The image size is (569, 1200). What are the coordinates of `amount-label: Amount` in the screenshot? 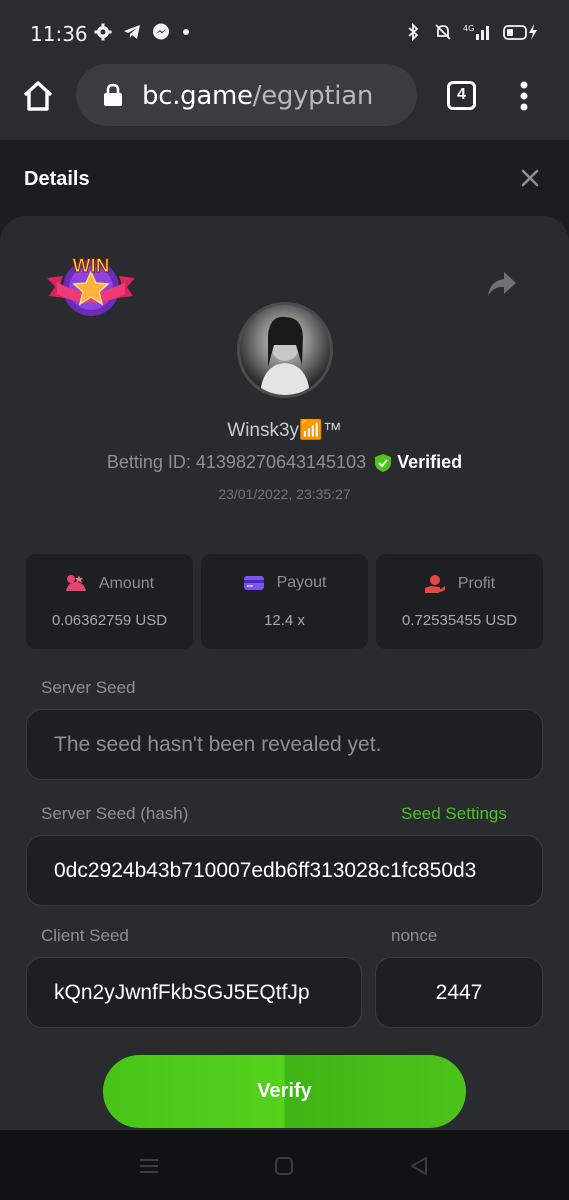 It's located at (126, 583).